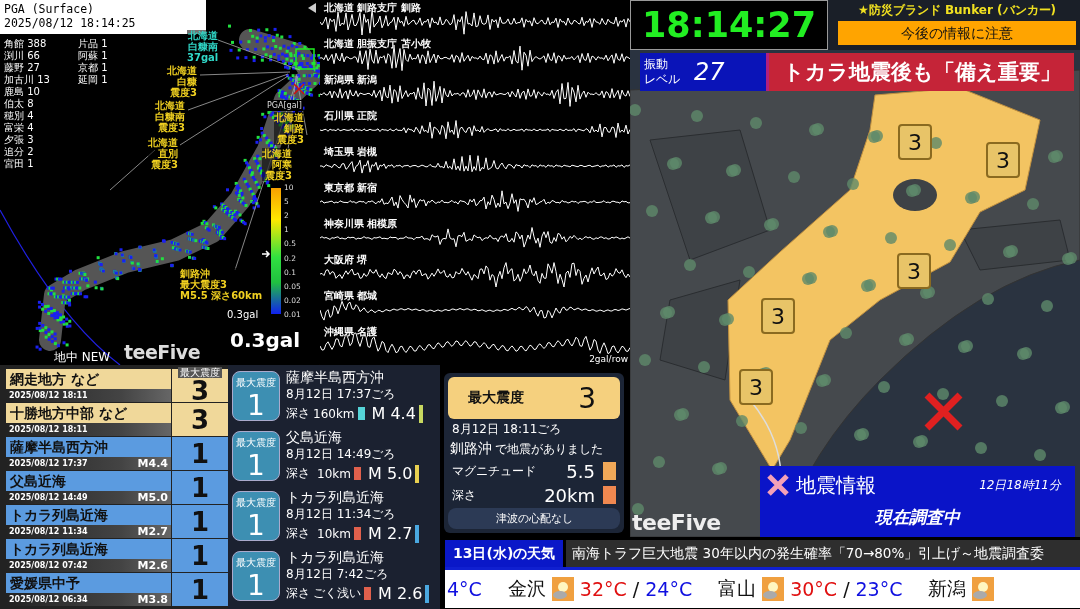  What do you see at coordinates (277, 164) in the screenshot?
I see `station-label: 北海道 阿寒 震度3` at bounding box center [277, 164].